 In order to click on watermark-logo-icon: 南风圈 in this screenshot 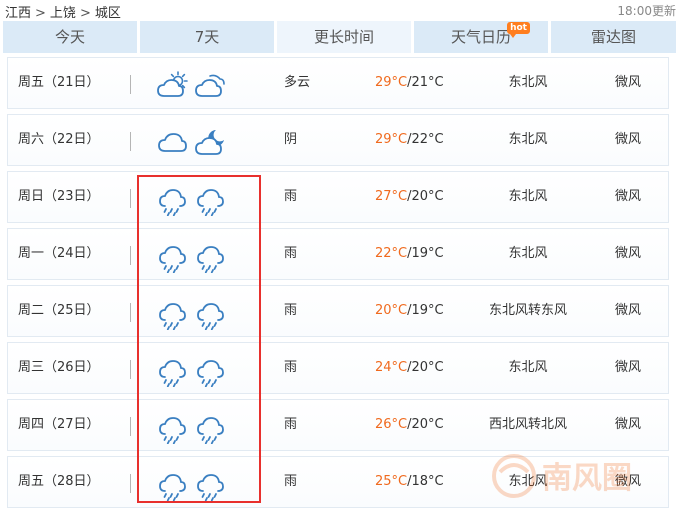, I will do `click(562, 476)`.